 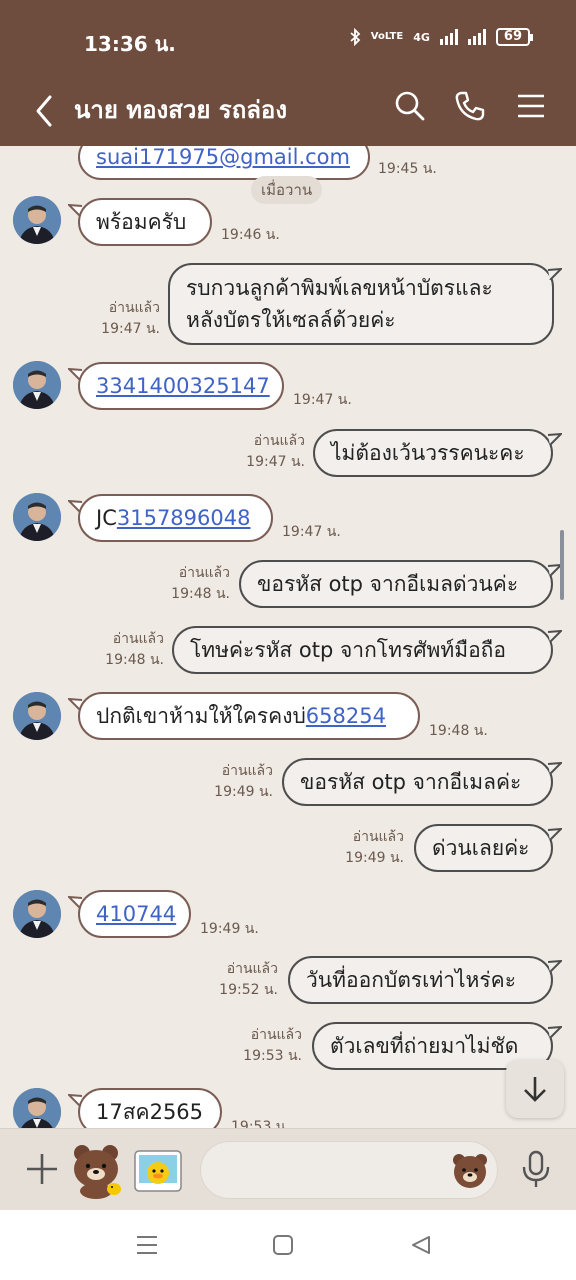 I want to click on home-icon, so click(x=283, y=1245).